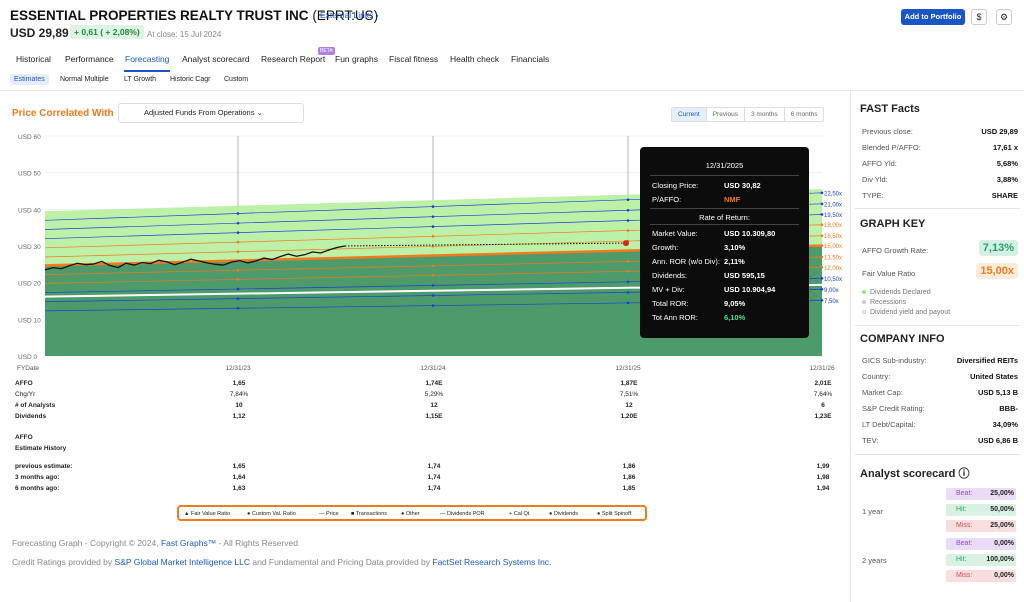  Describe the element at coordinates (293, 59) in the screenshot. I see `tab-research-report: Research Report` at that location.